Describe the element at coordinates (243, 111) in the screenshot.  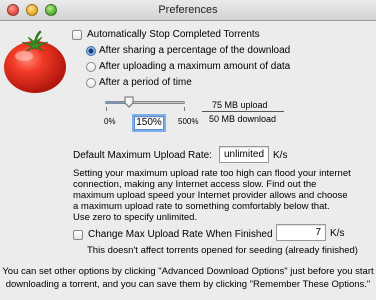
I see `ratio-divider` at that location.